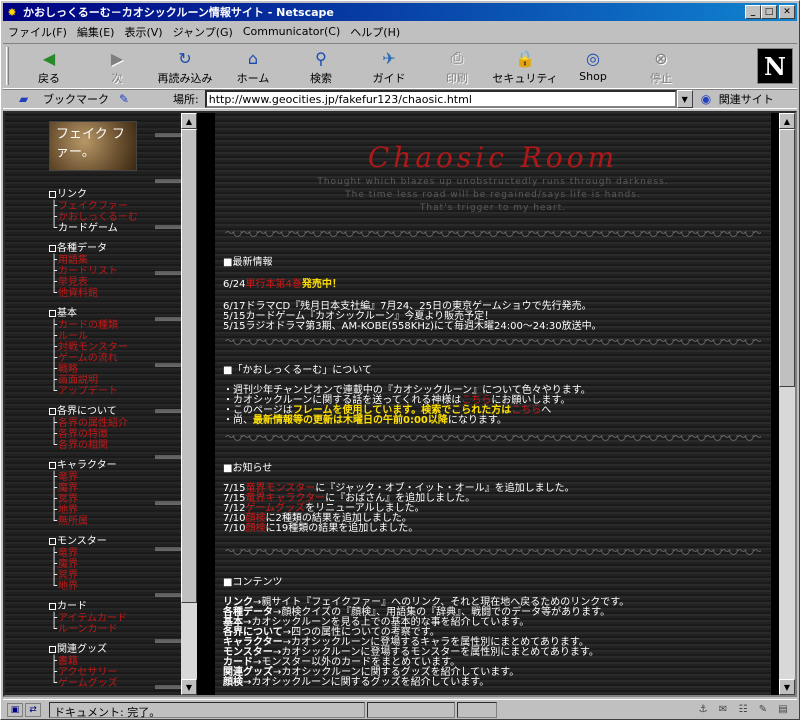 Image resolution: width=800 pixels, height=720 pixels. Describe the element at coordinates (104, 661) in the screenshot. I see `nav-link: 書籍` at that location.